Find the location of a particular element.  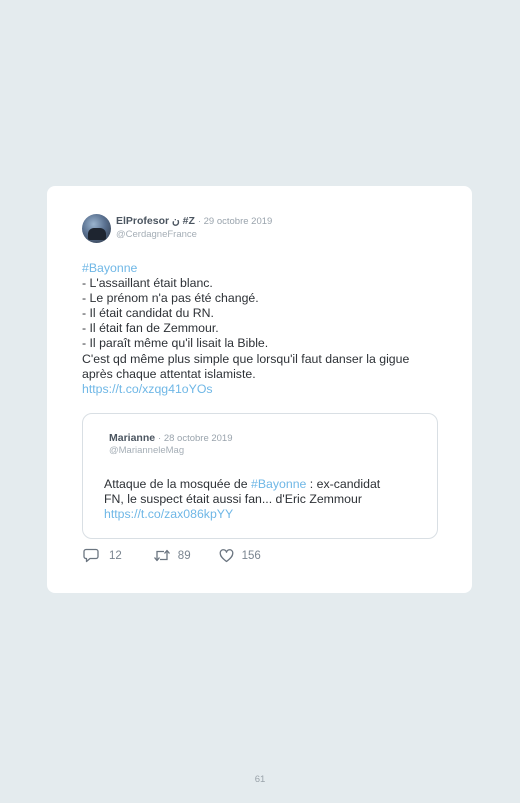

heart-icon is located at coordinates (226, 555).